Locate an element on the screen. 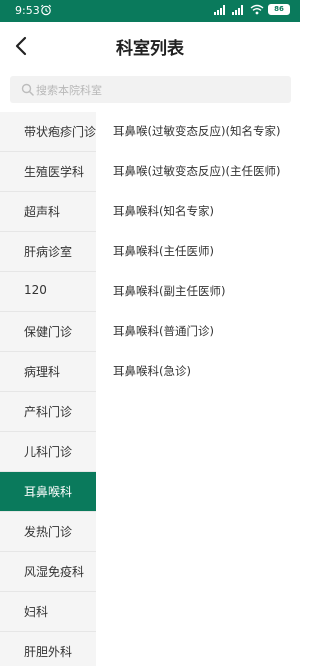 This screenshot has width=320, height=666. sidebar-item-label: 保健门诊 is located at coordinates (48, 332).